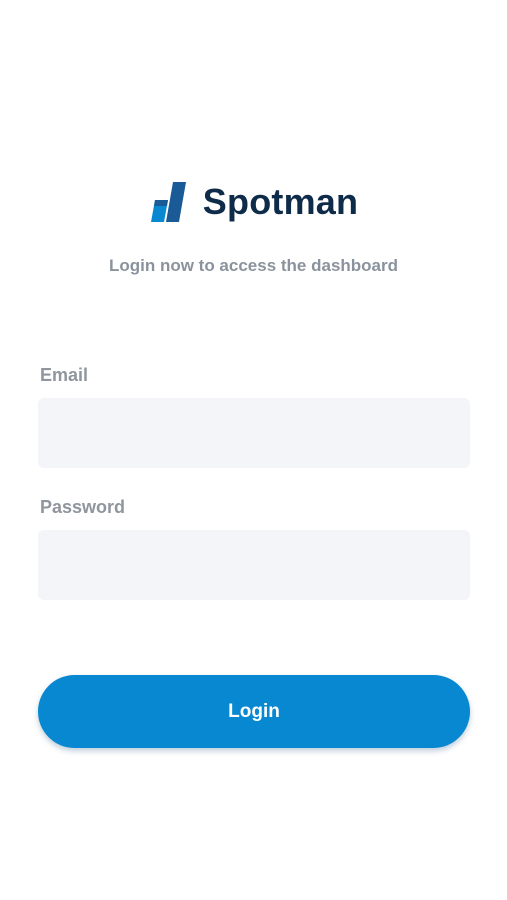  Describe the element at coordinates (280, 201) in the screenshot. I see `brand-name: Spotman` at that location.